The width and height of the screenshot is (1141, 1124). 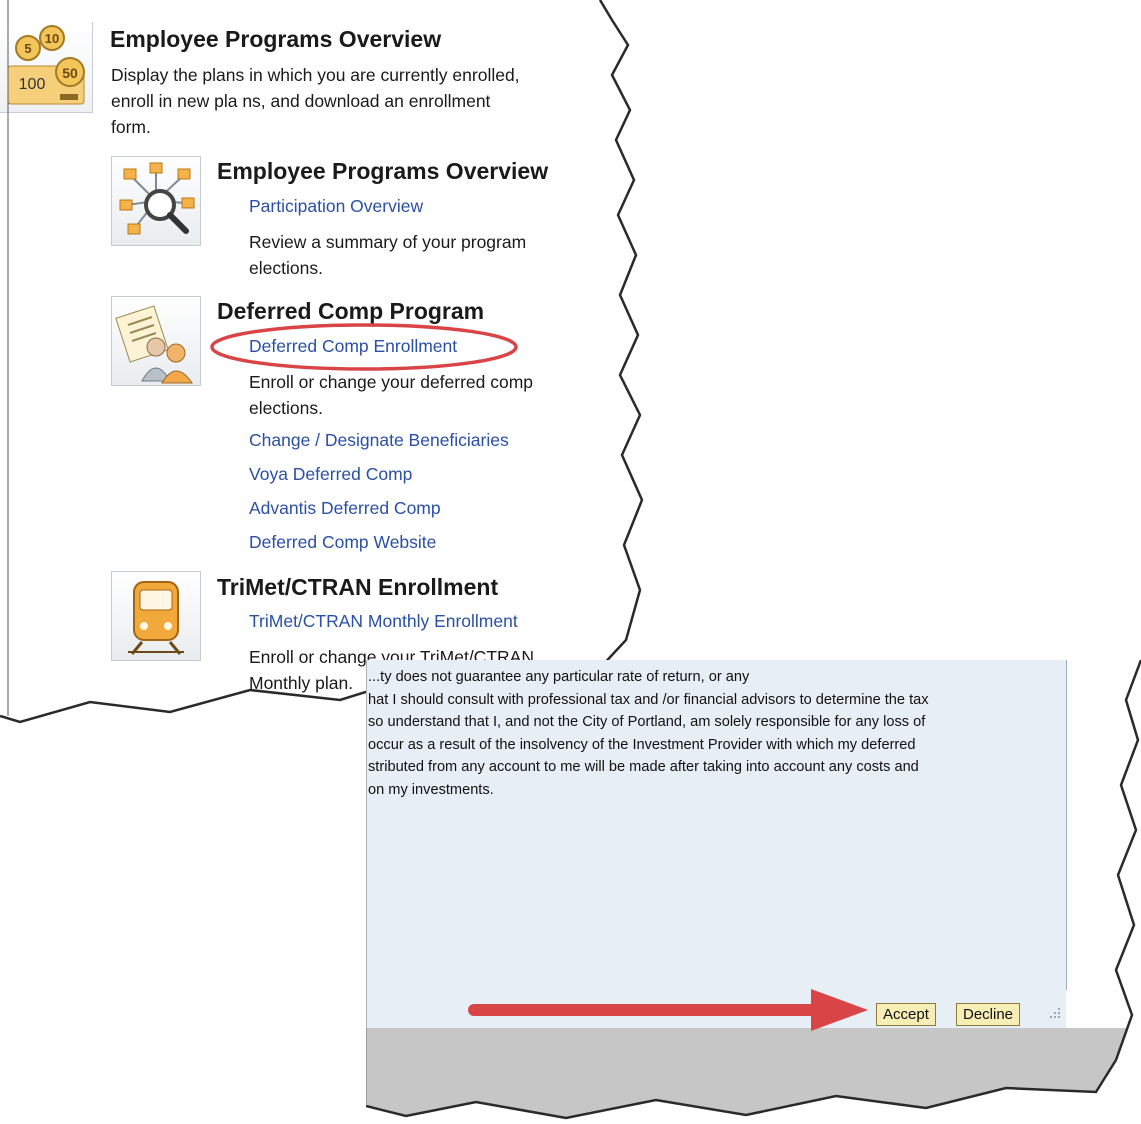 I want to click on accept-button: Accept, so click(x=906, y=1014).